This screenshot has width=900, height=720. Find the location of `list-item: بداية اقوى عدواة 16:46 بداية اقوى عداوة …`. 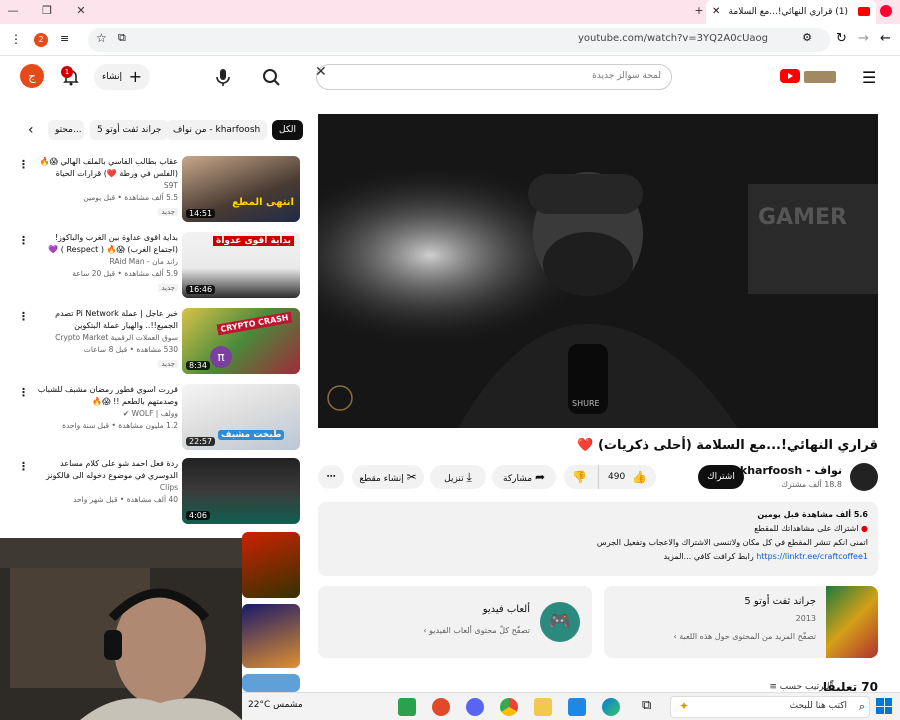

list-item: بداية اقوى عدواة 16:46 بداية اقوى عداوة … is located at coordinates (152, 268).